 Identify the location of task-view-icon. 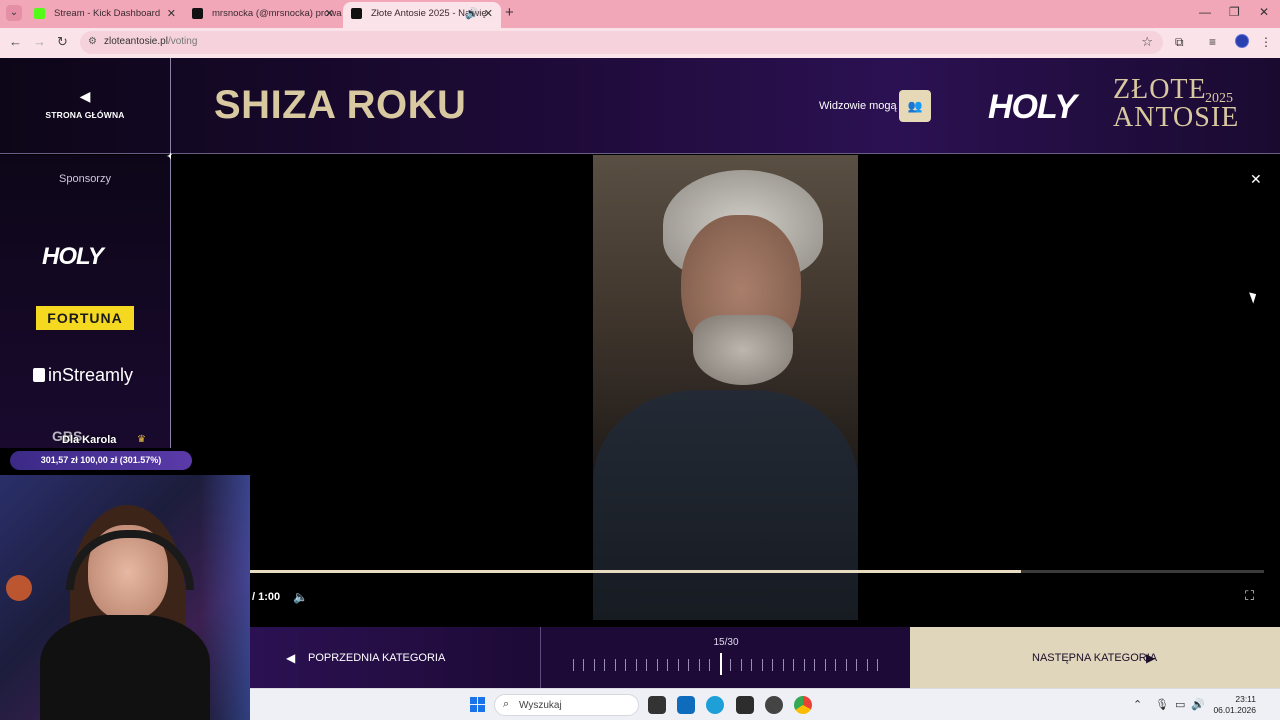
(657, 705).